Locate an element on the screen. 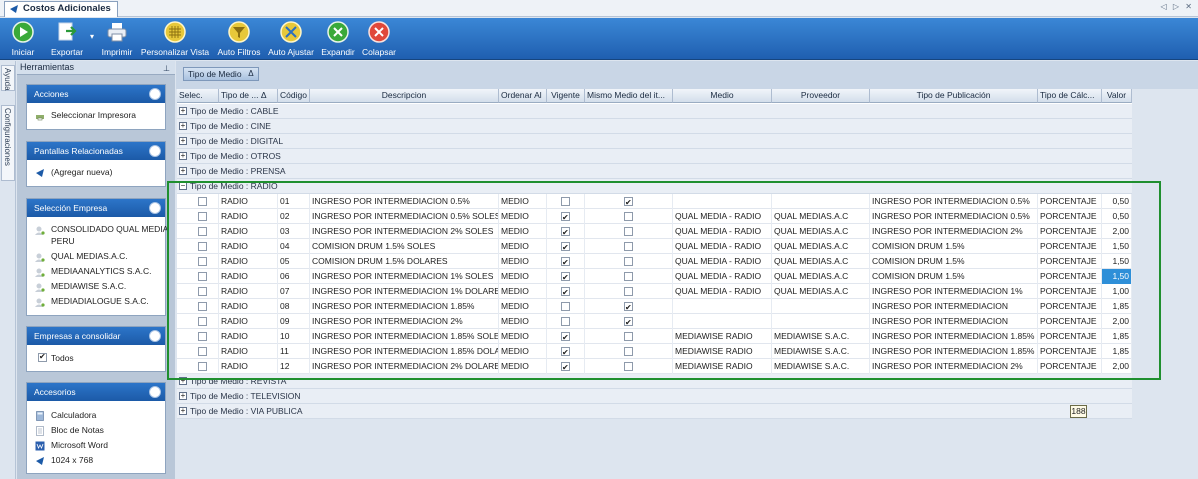  column-header-proveedor: Proveedor is located at coordinates (821, 96).